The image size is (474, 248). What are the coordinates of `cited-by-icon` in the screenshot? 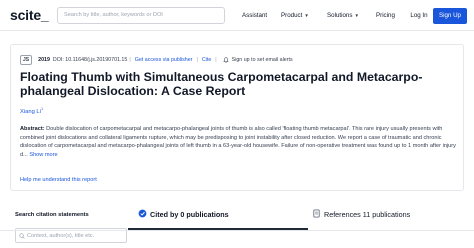 It's located at (142, 213).